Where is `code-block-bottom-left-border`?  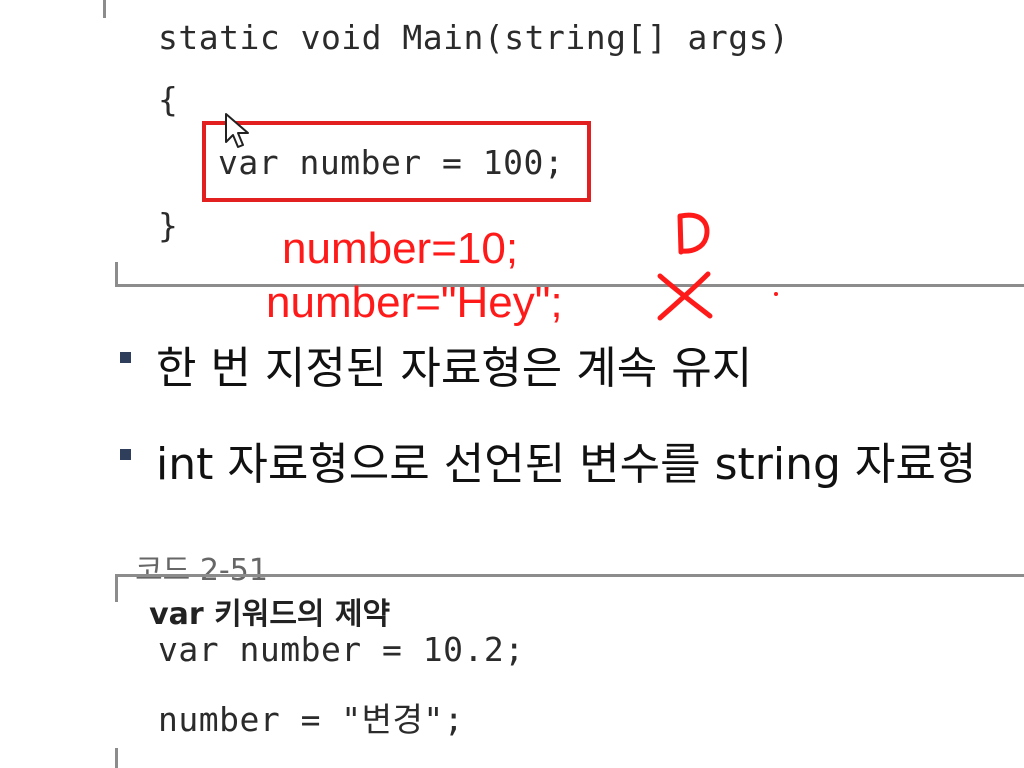
code-block-bottom-left-border is located at coordinates (116, 588).